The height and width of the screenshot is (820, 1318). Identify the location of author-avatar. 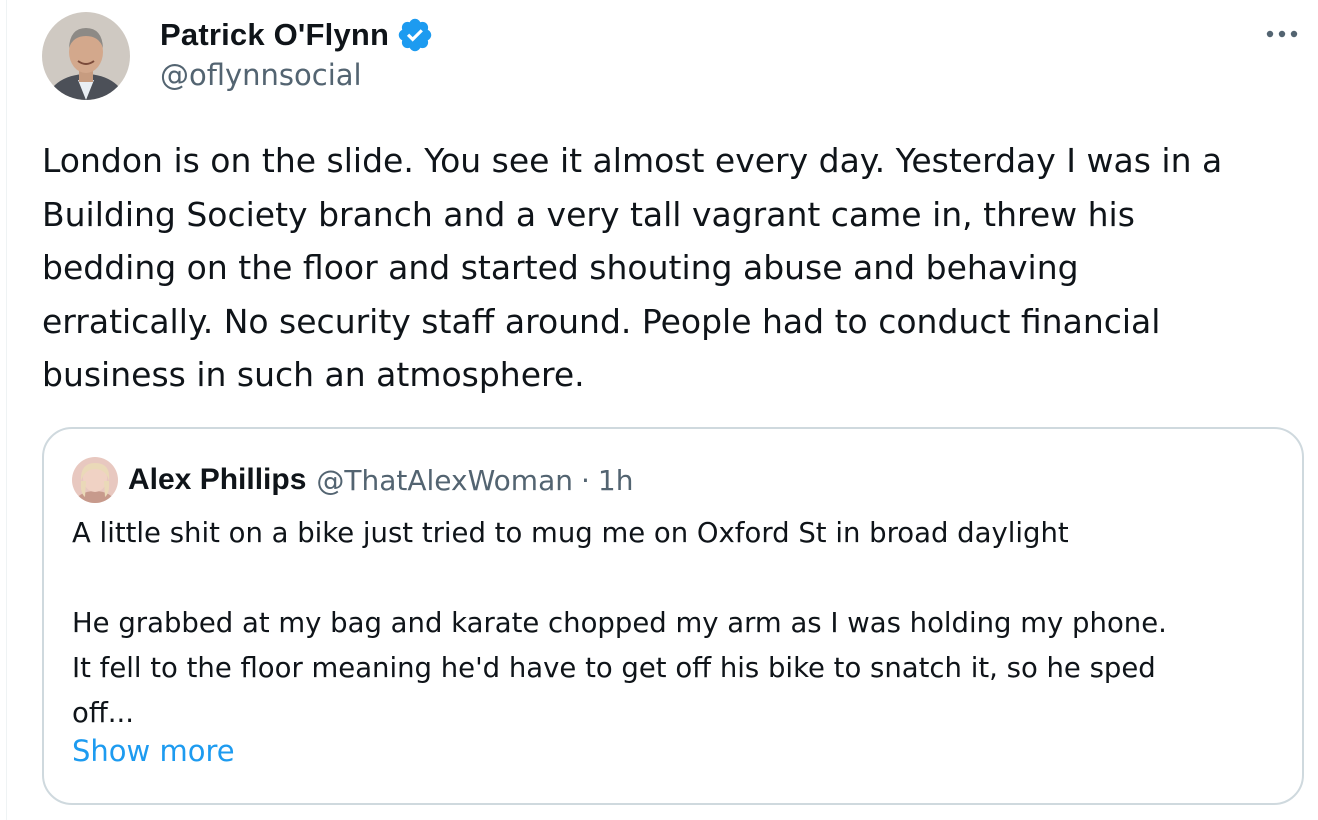
(86, 56).